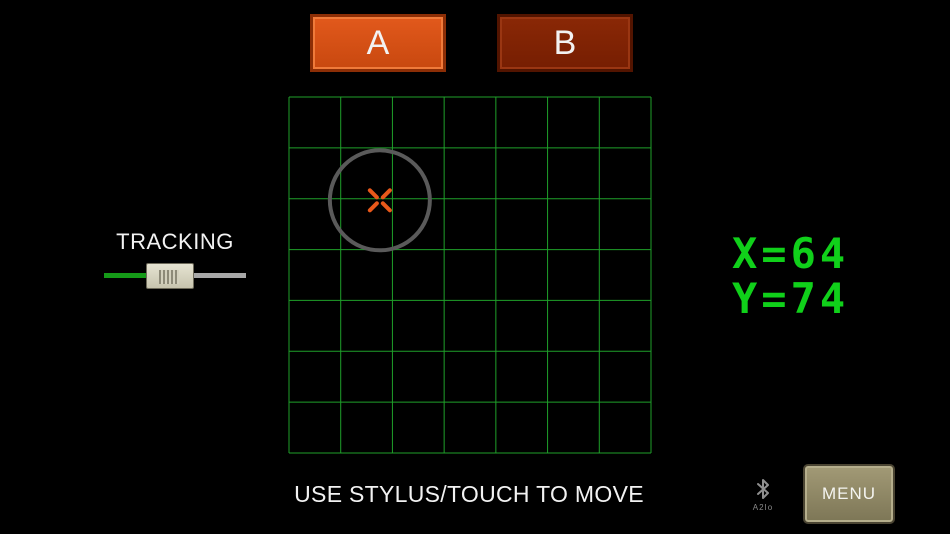 The image size is (950, 534). Describe the element at coordinates (469, 494) in the screenshot. I see `instruction-text: USE STYLUS/TOUCH TO MOVE` at that location.